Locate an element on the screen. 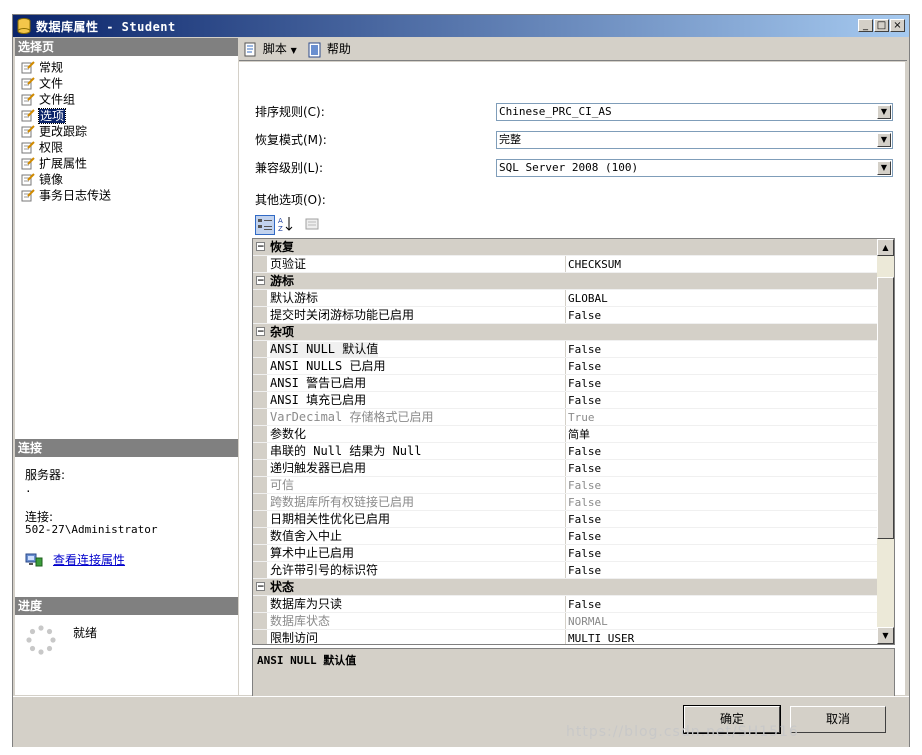 The width and height of the screenshot is (922, 755). grid-scrollbar: ▲ ▼ is located at coordinates (885, 441).